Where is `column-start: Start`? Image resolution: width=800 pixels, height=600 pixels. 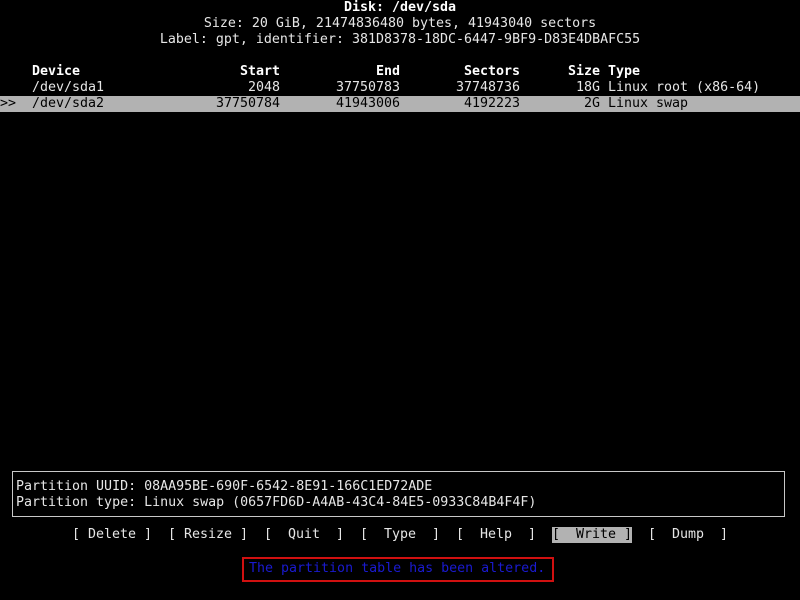
column-start: Start is located at coordinates (259, 71).